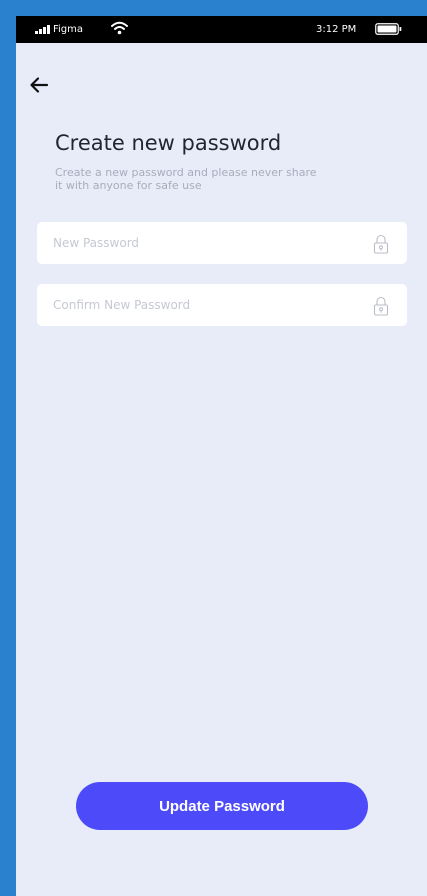  What do you see at coordinates (39, 85) in the screenshot?
I see `back-arrow-icon` at bounding box center [39, 85].